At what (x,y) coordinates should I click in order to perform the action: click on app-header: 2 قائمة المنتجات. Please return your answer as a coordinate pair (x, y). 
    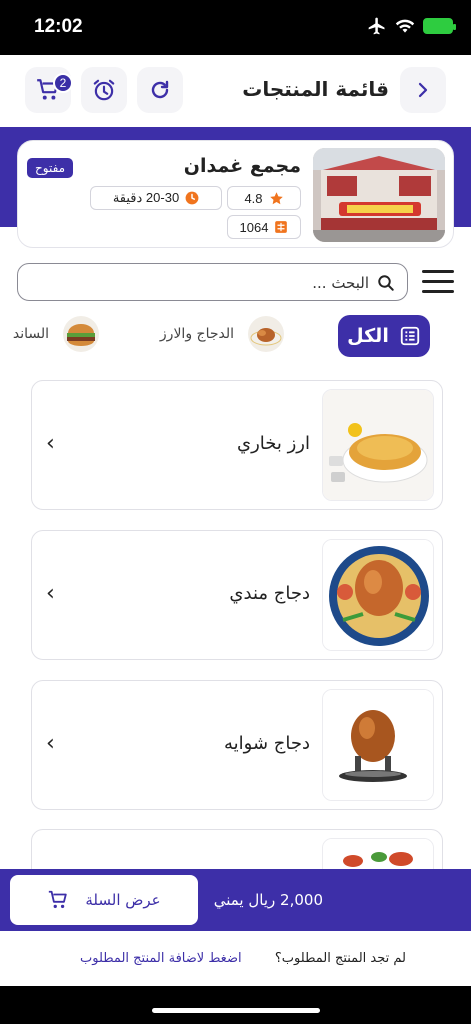
    Looking at the image, I should click on (235, 91).